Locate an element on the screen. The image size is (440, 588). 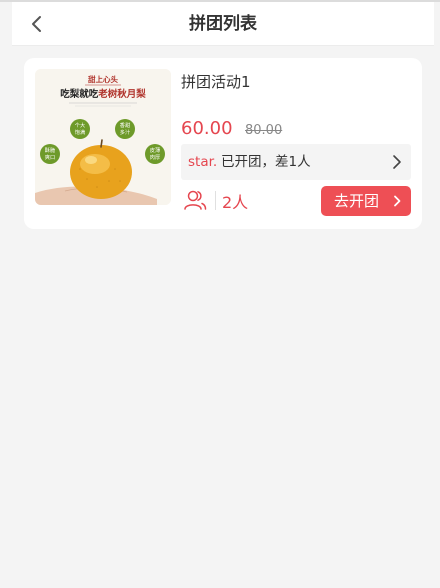
svg-text: 皮薄 is located at coordinates (155, 150).